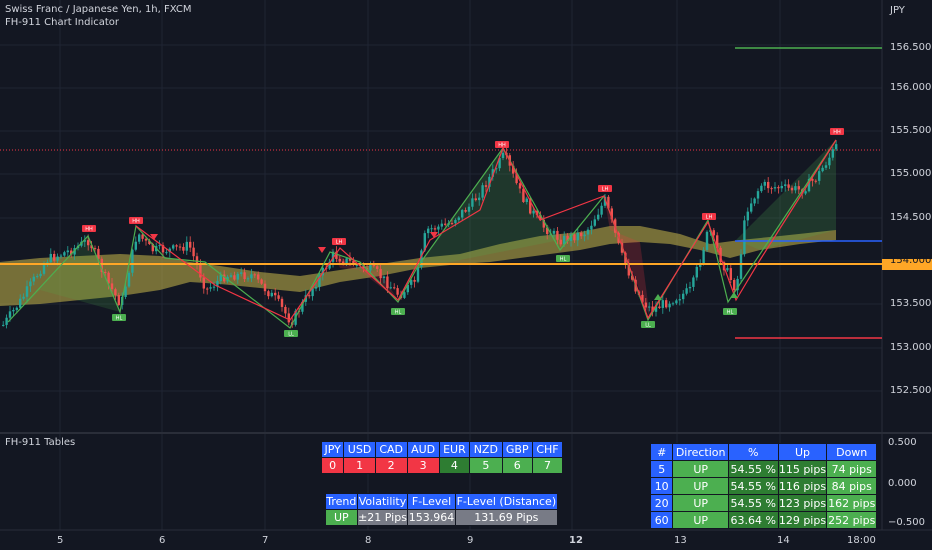  Describe the element at coordinates (851, 503) in the screenshot. I see `down-pips-cell: 162 pips` at that location.